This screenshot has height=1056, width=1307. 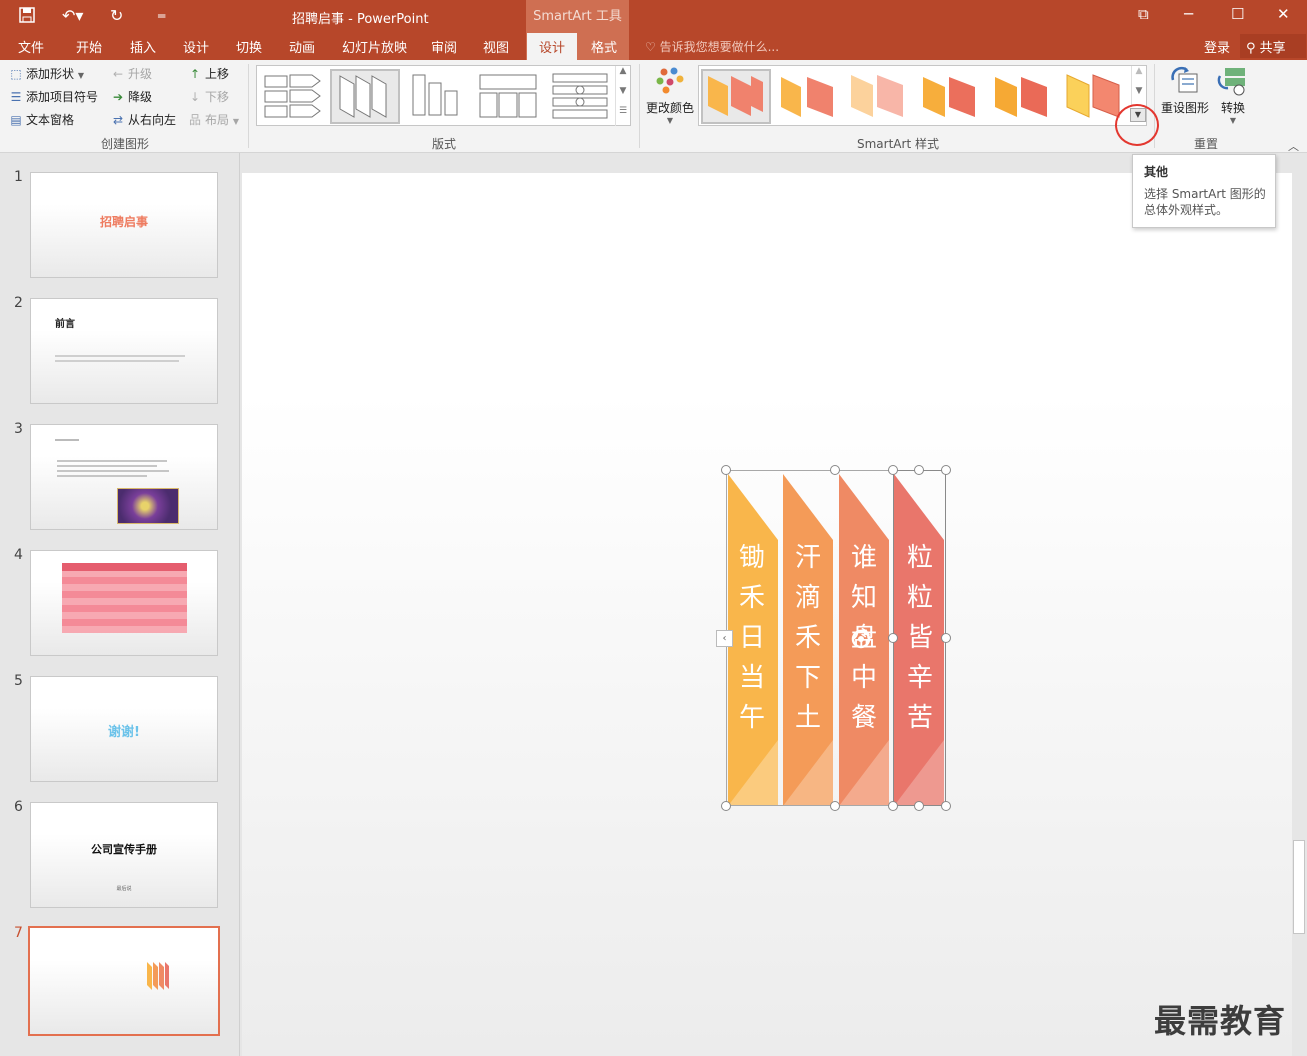 I want to click on shape-handle-n, so click(x=919, y=470).